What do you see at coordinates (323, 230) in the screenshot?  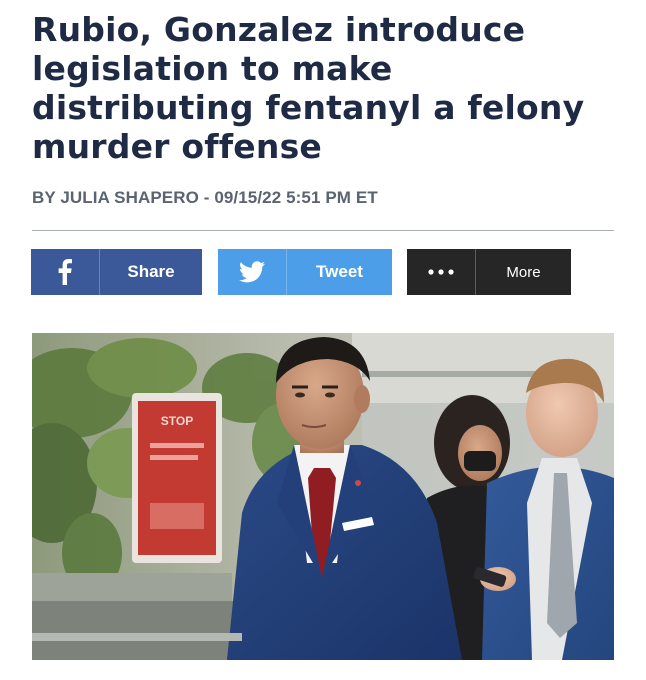 I see `divider` at bounding box center [323, 230].